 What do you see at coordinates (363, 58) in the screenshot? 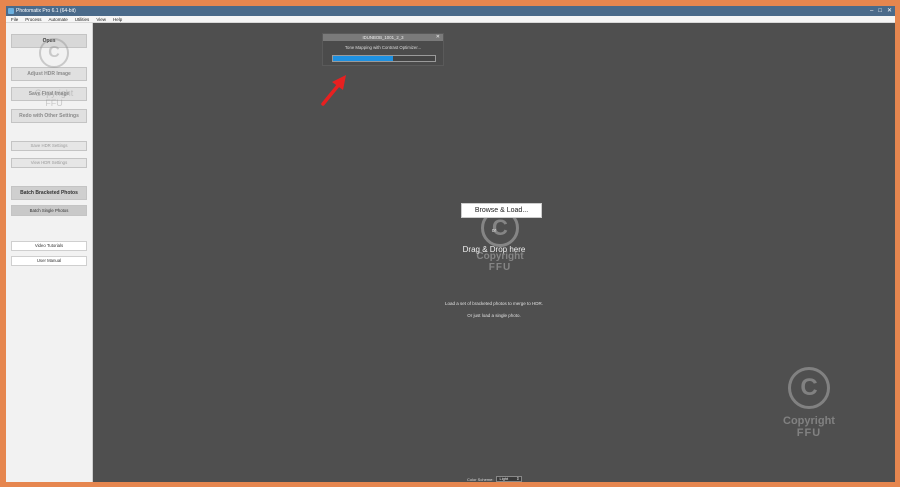
I see `progress-bar-fill` at bounding box center [363, 58].